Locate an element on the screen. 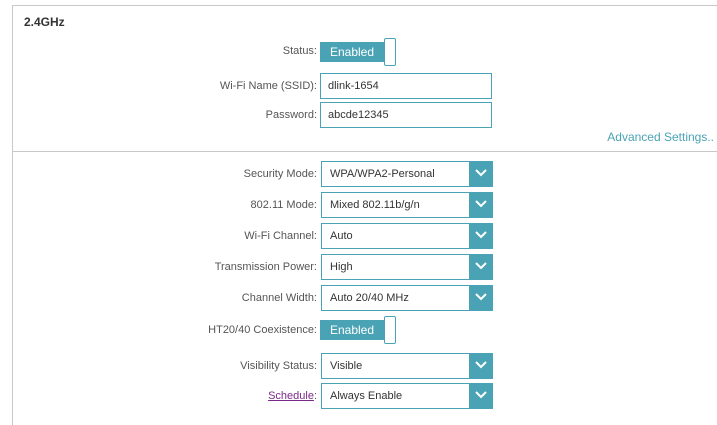  security-mode-select: WPA/WPA2-Personal is located at coordinates (407, 174).